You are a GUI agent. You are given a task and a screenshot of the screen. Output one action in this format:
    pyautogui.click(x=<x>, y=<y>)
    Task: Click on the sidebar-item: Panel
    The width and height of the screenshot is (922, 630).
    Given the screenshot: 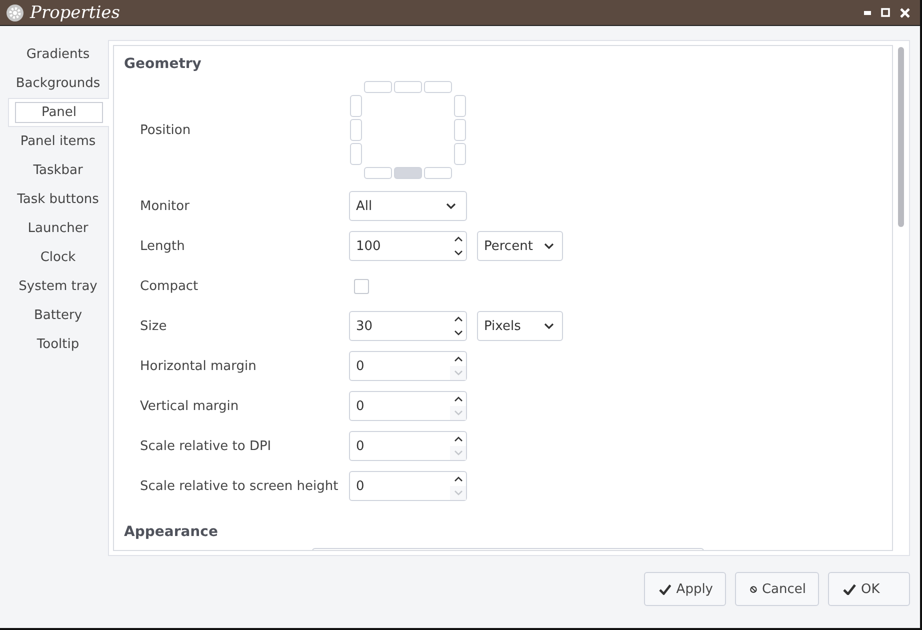 What is the action you would take?
    pyautogui.click(x=58, y=112)
    